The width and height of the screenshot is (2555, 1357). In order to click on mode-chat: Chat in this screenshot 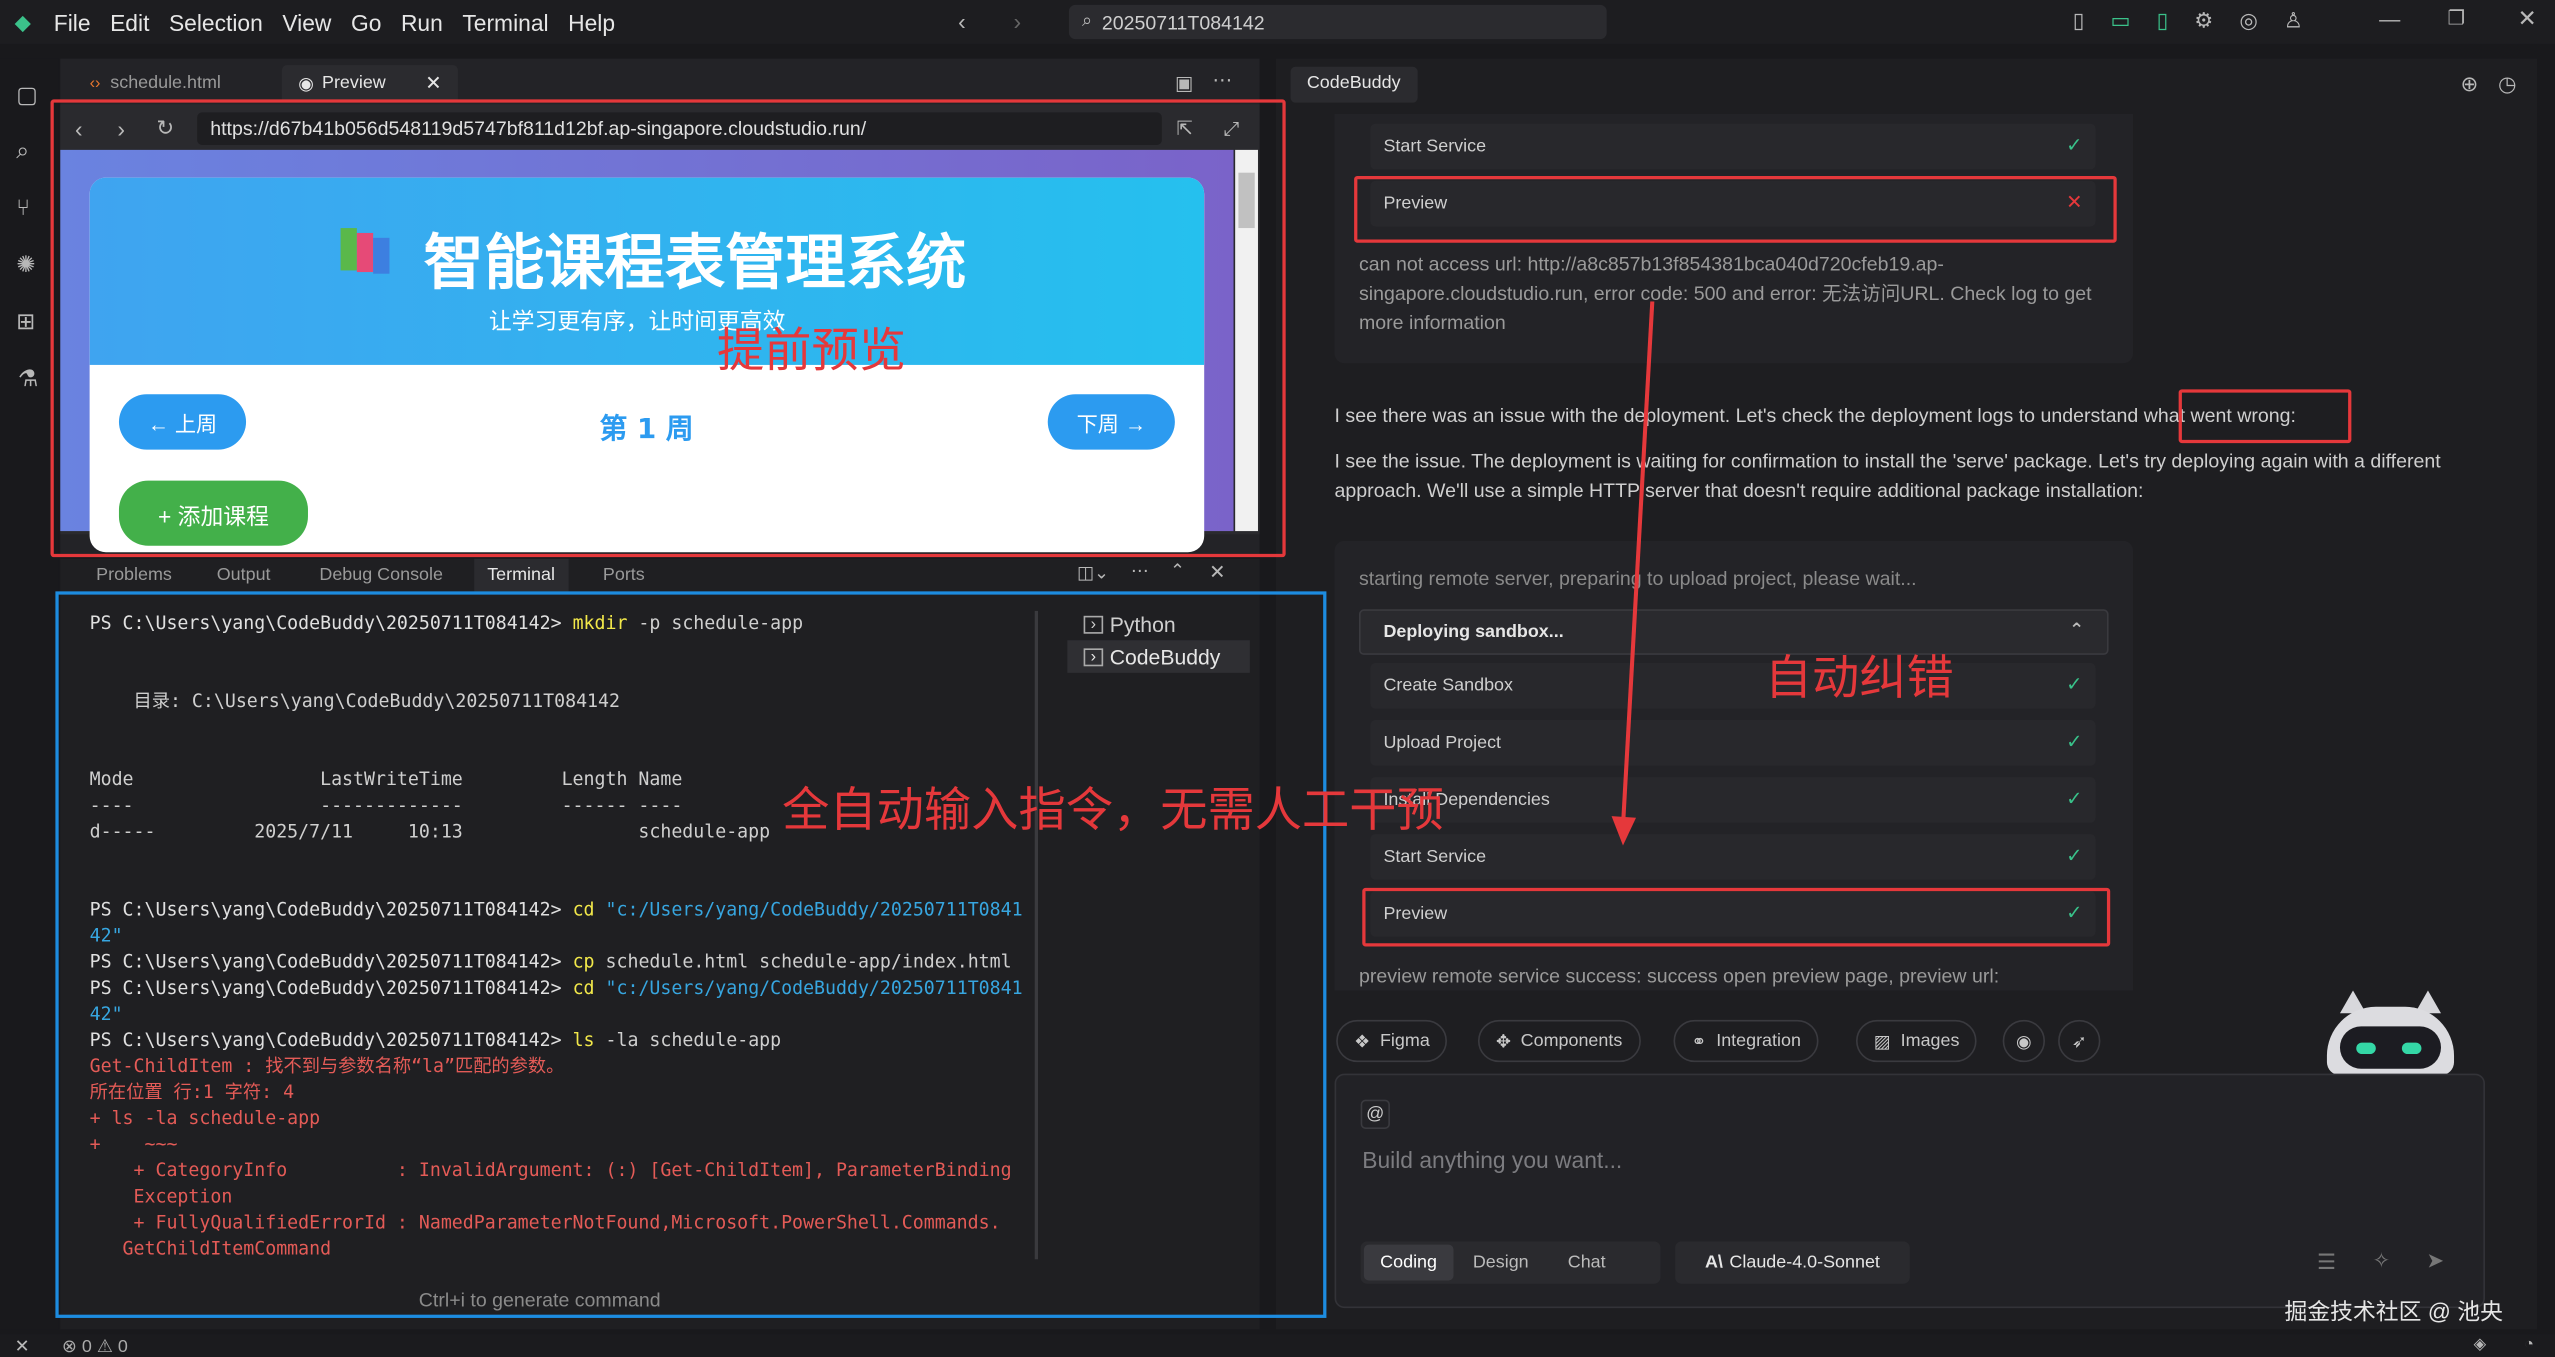, I will do `click(1586, 1263)`.